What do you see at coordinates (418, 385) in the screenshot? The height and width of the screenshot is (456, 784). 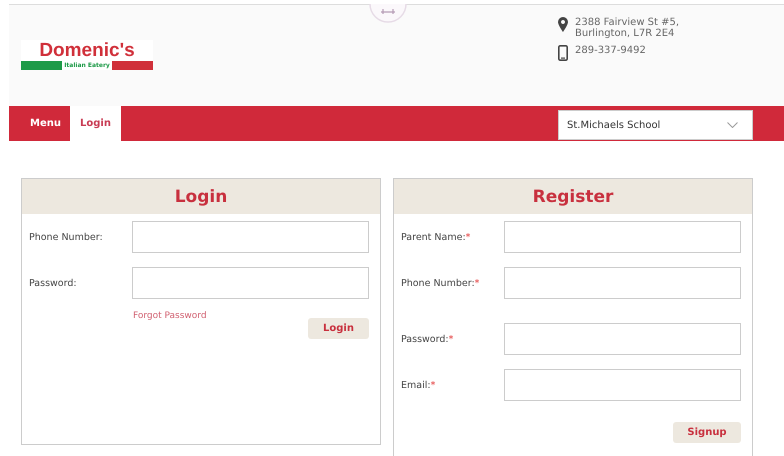 I see `field-label: Email:*` at bounding box center [418, 385].